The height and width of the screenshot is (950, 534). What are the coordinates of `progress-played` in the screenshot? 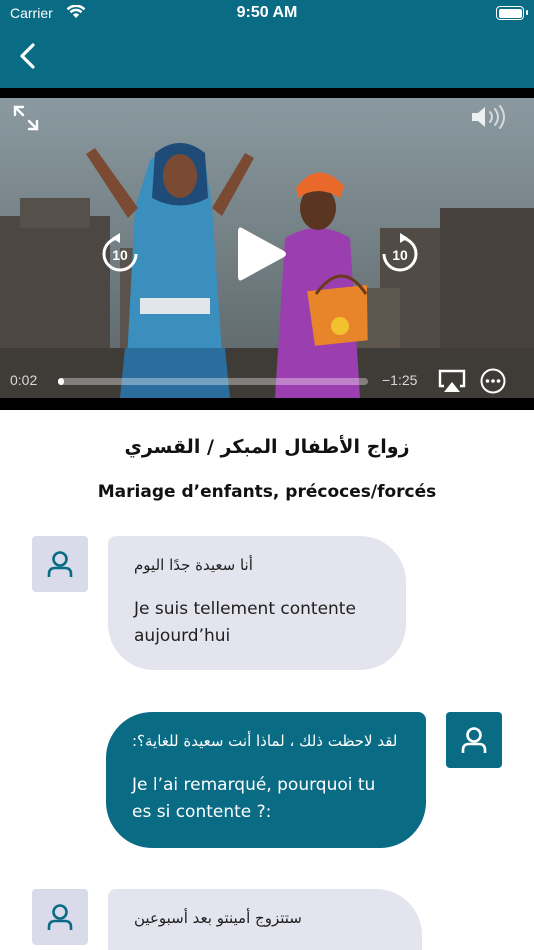 It's located at (61, 381).